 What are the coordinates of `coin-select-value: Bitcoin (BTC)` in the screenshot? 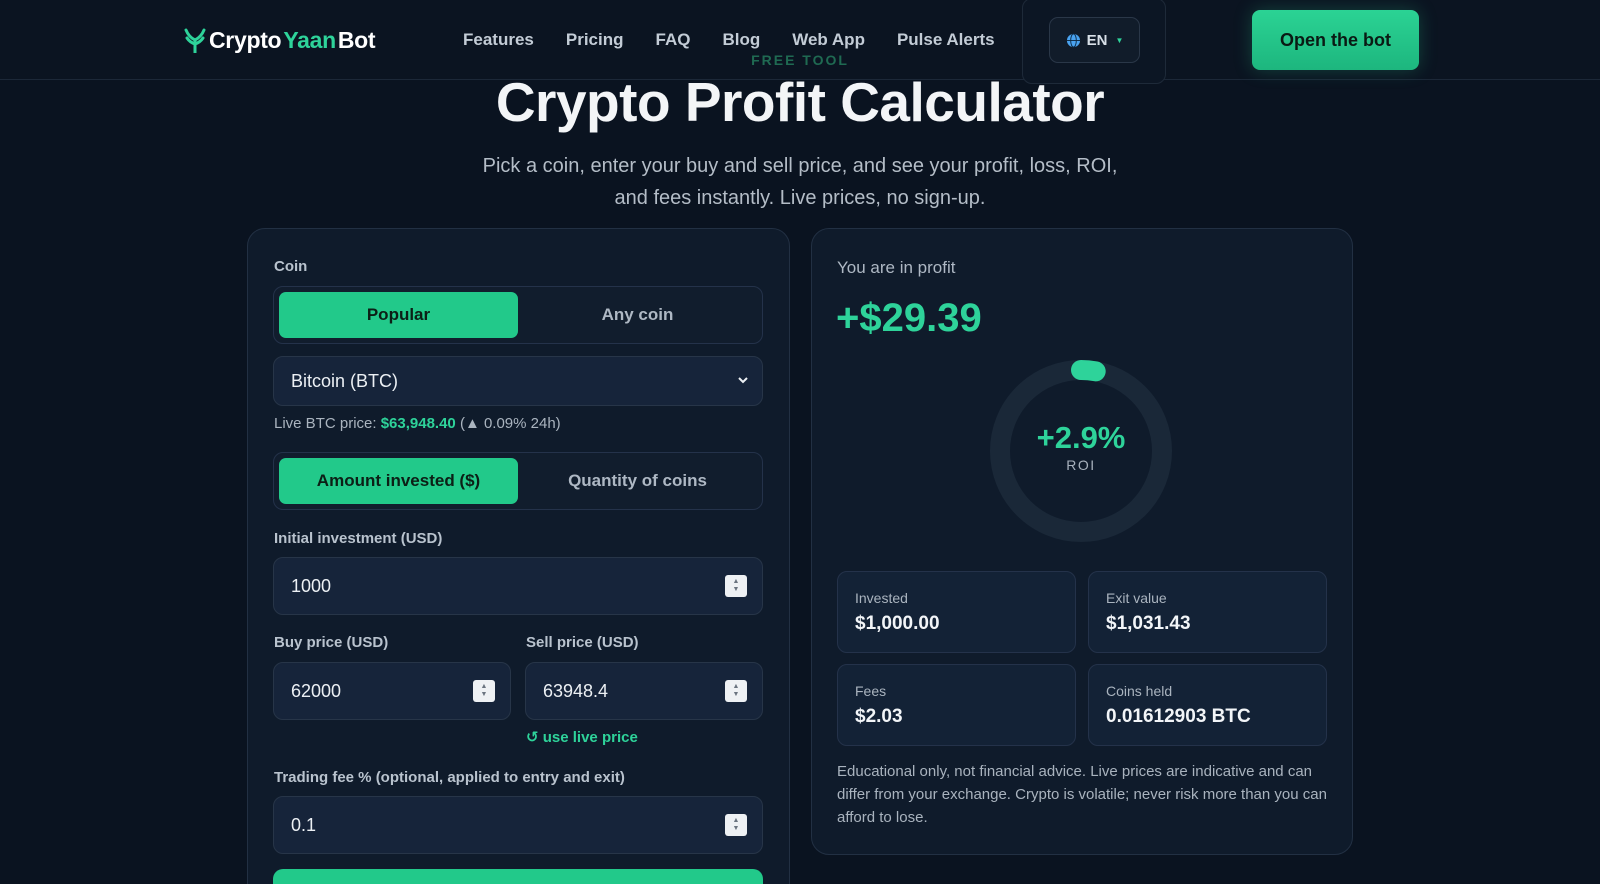 It's located at (345, 380).